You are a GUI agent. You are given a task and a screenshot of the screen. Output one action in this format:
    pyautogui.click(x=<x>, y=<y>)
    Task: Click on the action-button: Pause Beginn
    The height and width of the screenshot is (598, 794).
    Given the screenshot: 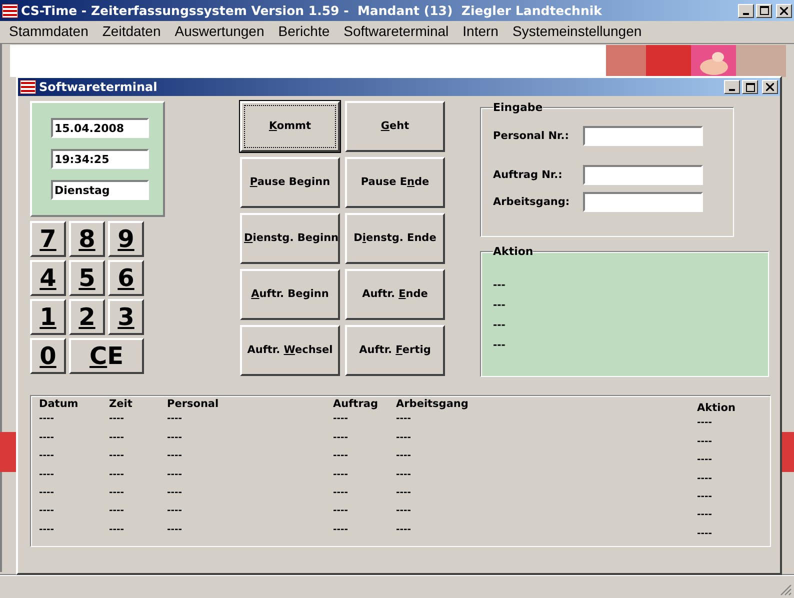 What is the action you would take?
    pyautogui.click(x=290, y=182)
    